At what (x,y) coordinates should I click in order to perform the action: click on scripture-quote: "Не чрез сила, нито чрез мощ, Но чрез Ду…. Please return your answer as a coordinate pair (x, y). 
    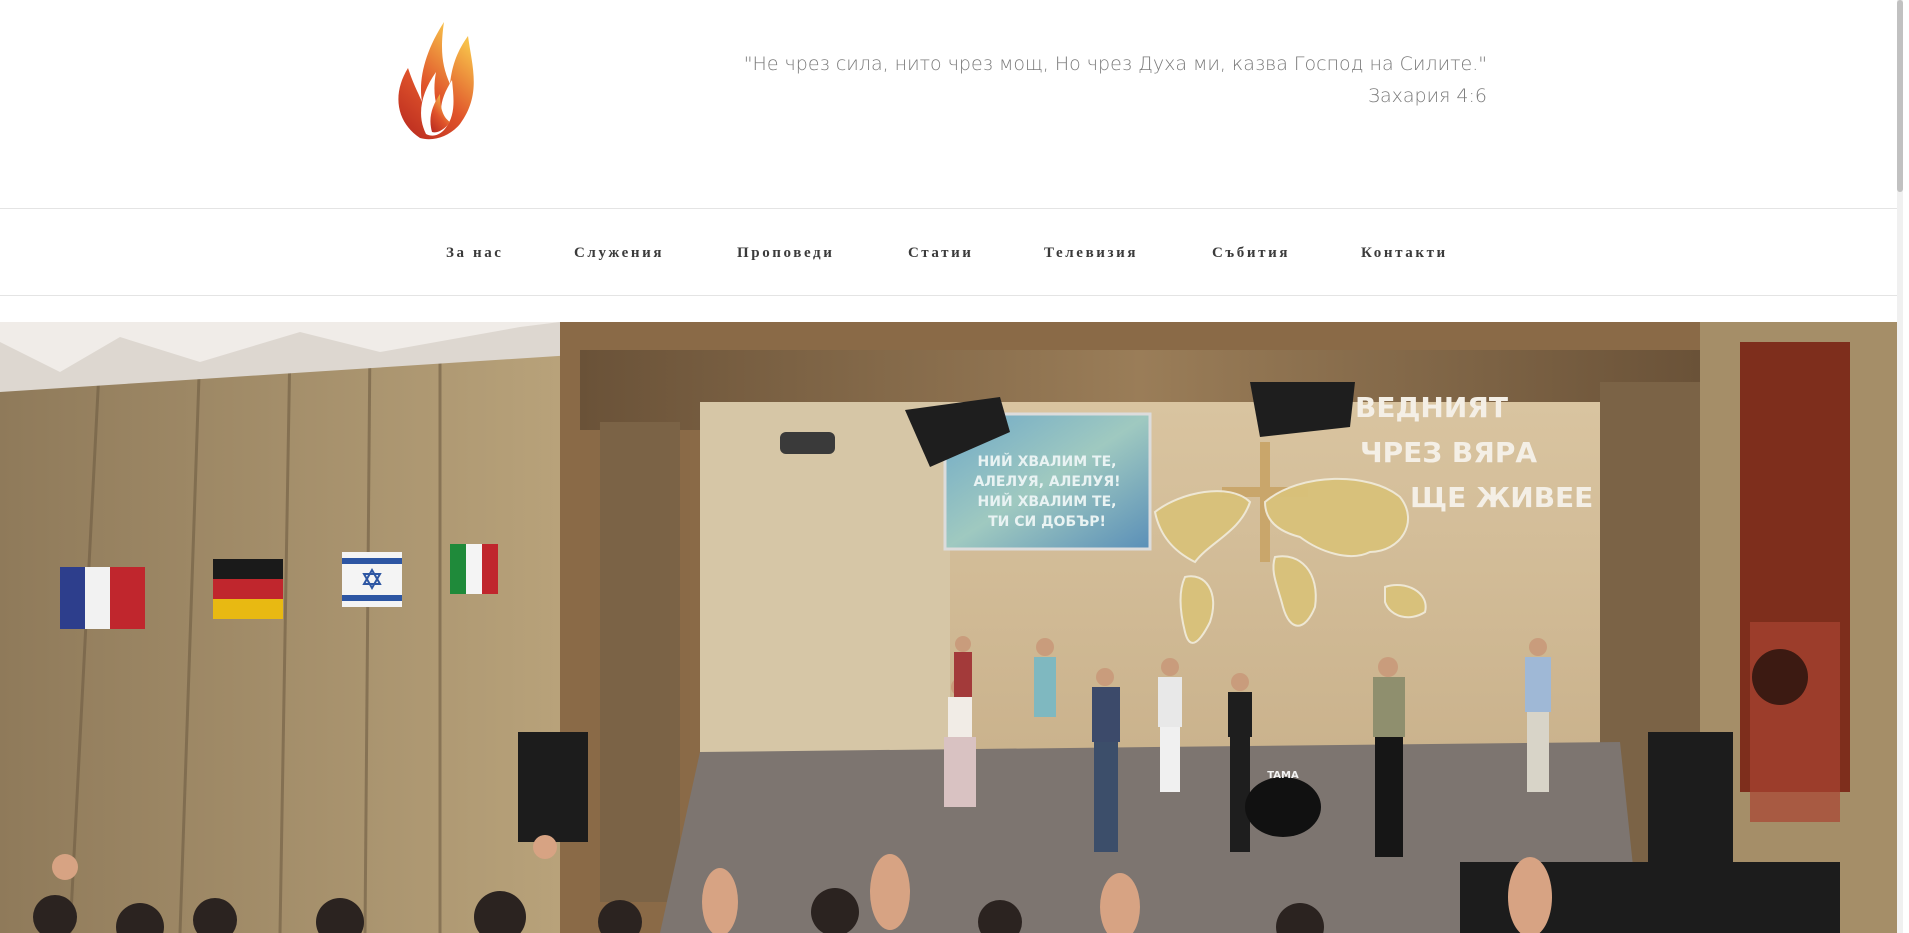
    Looking at the image, I should click on (1115, 80).